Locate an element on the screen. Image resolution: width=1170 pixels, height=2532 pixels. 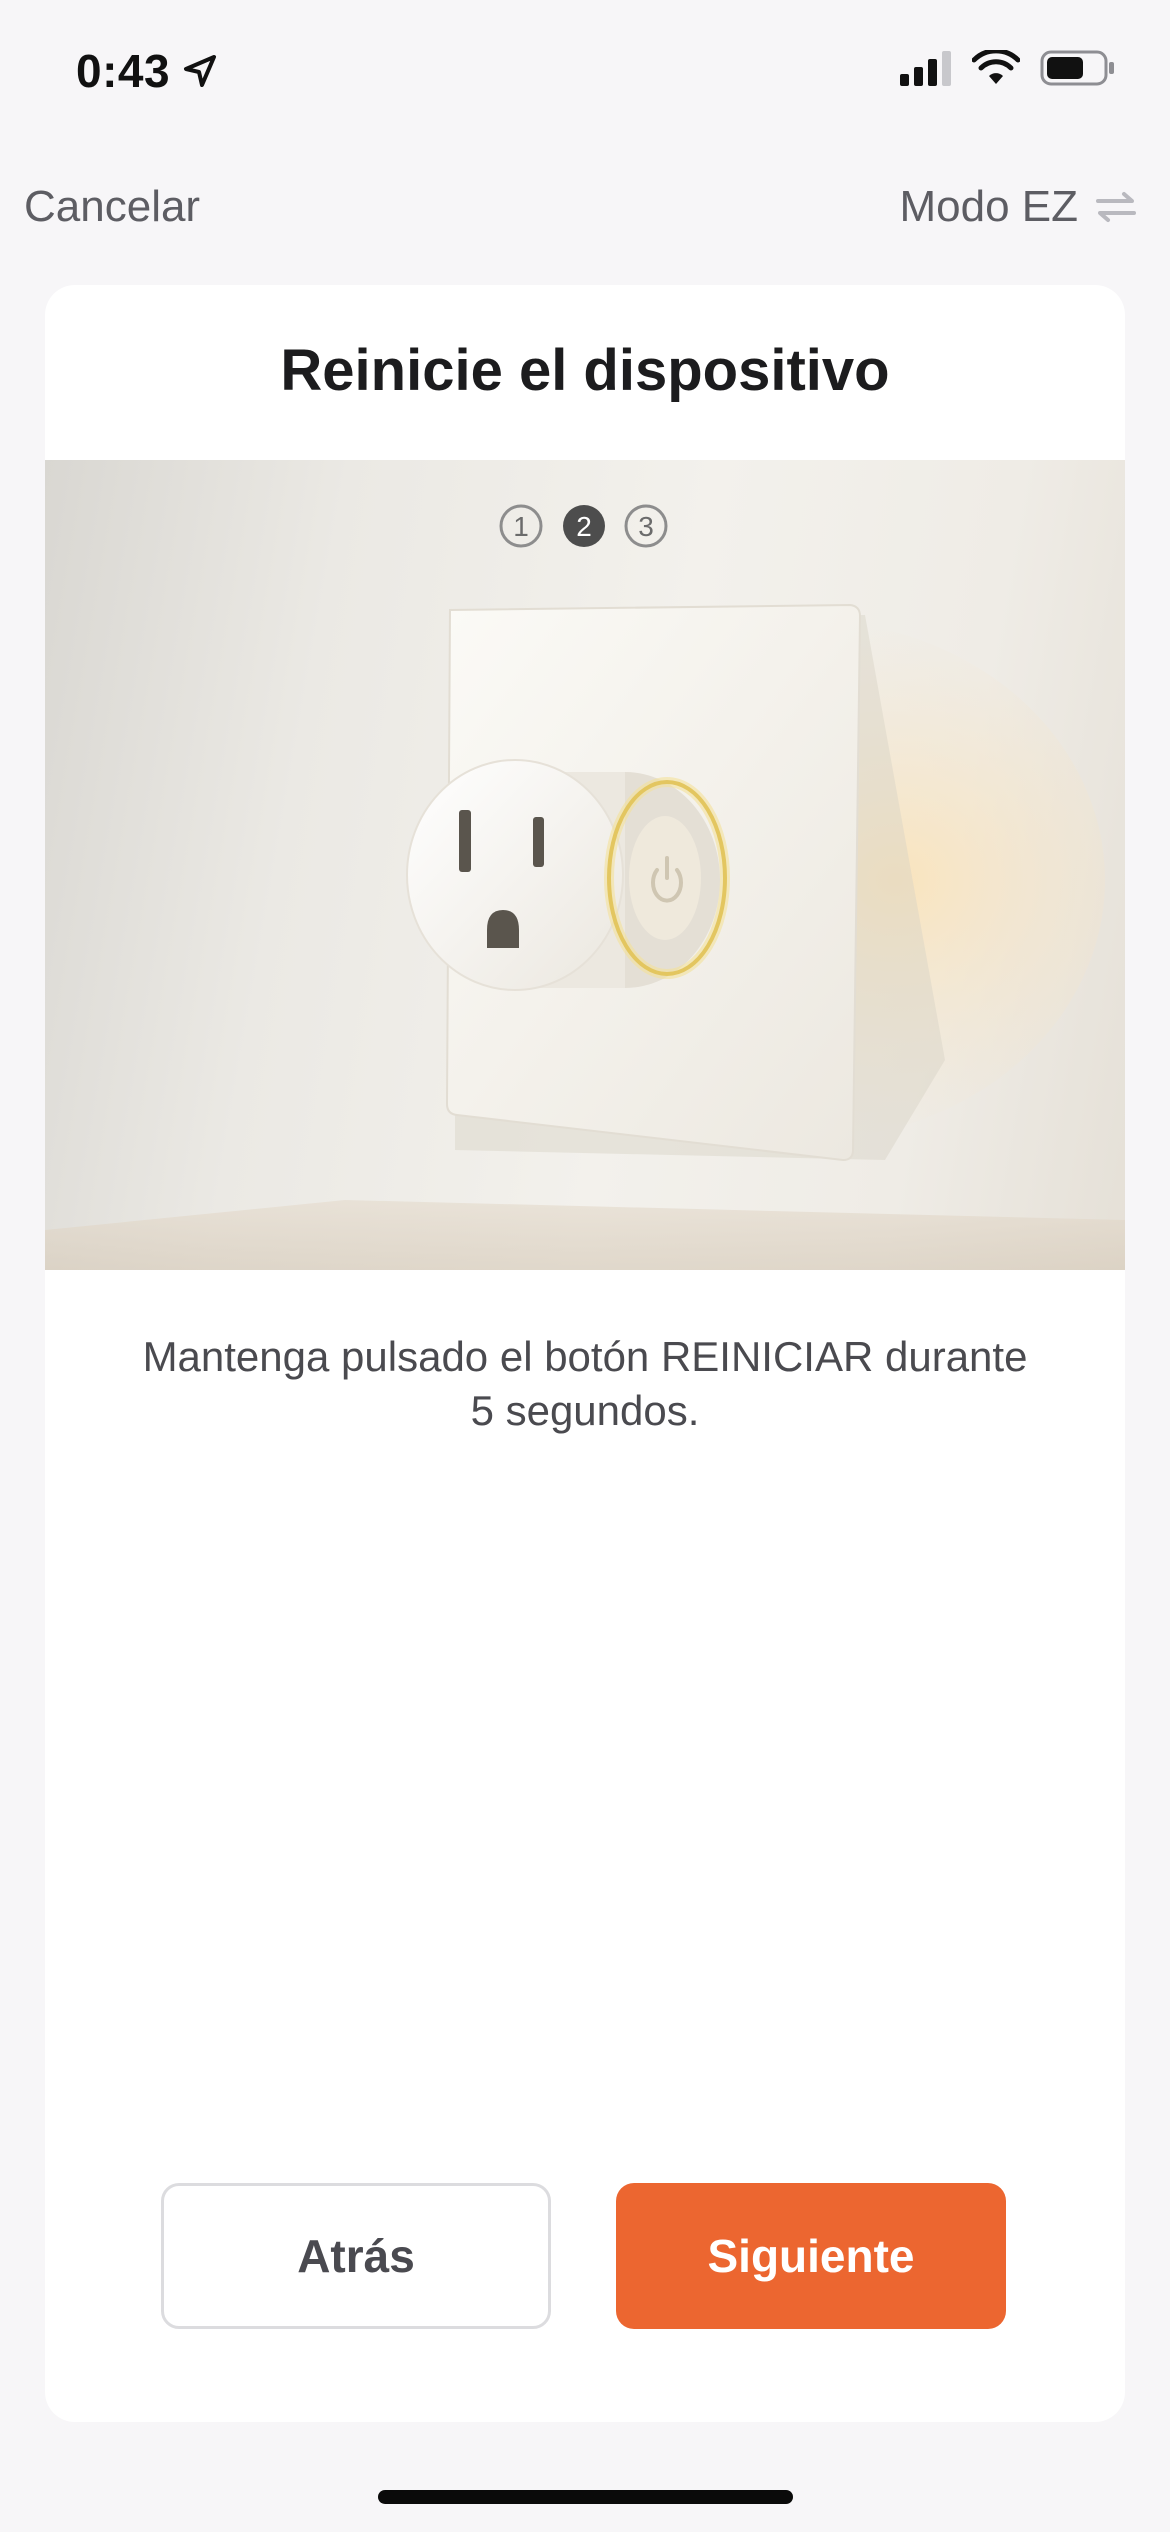
swap-arrows-icon is located at coordinates (1116, 207).